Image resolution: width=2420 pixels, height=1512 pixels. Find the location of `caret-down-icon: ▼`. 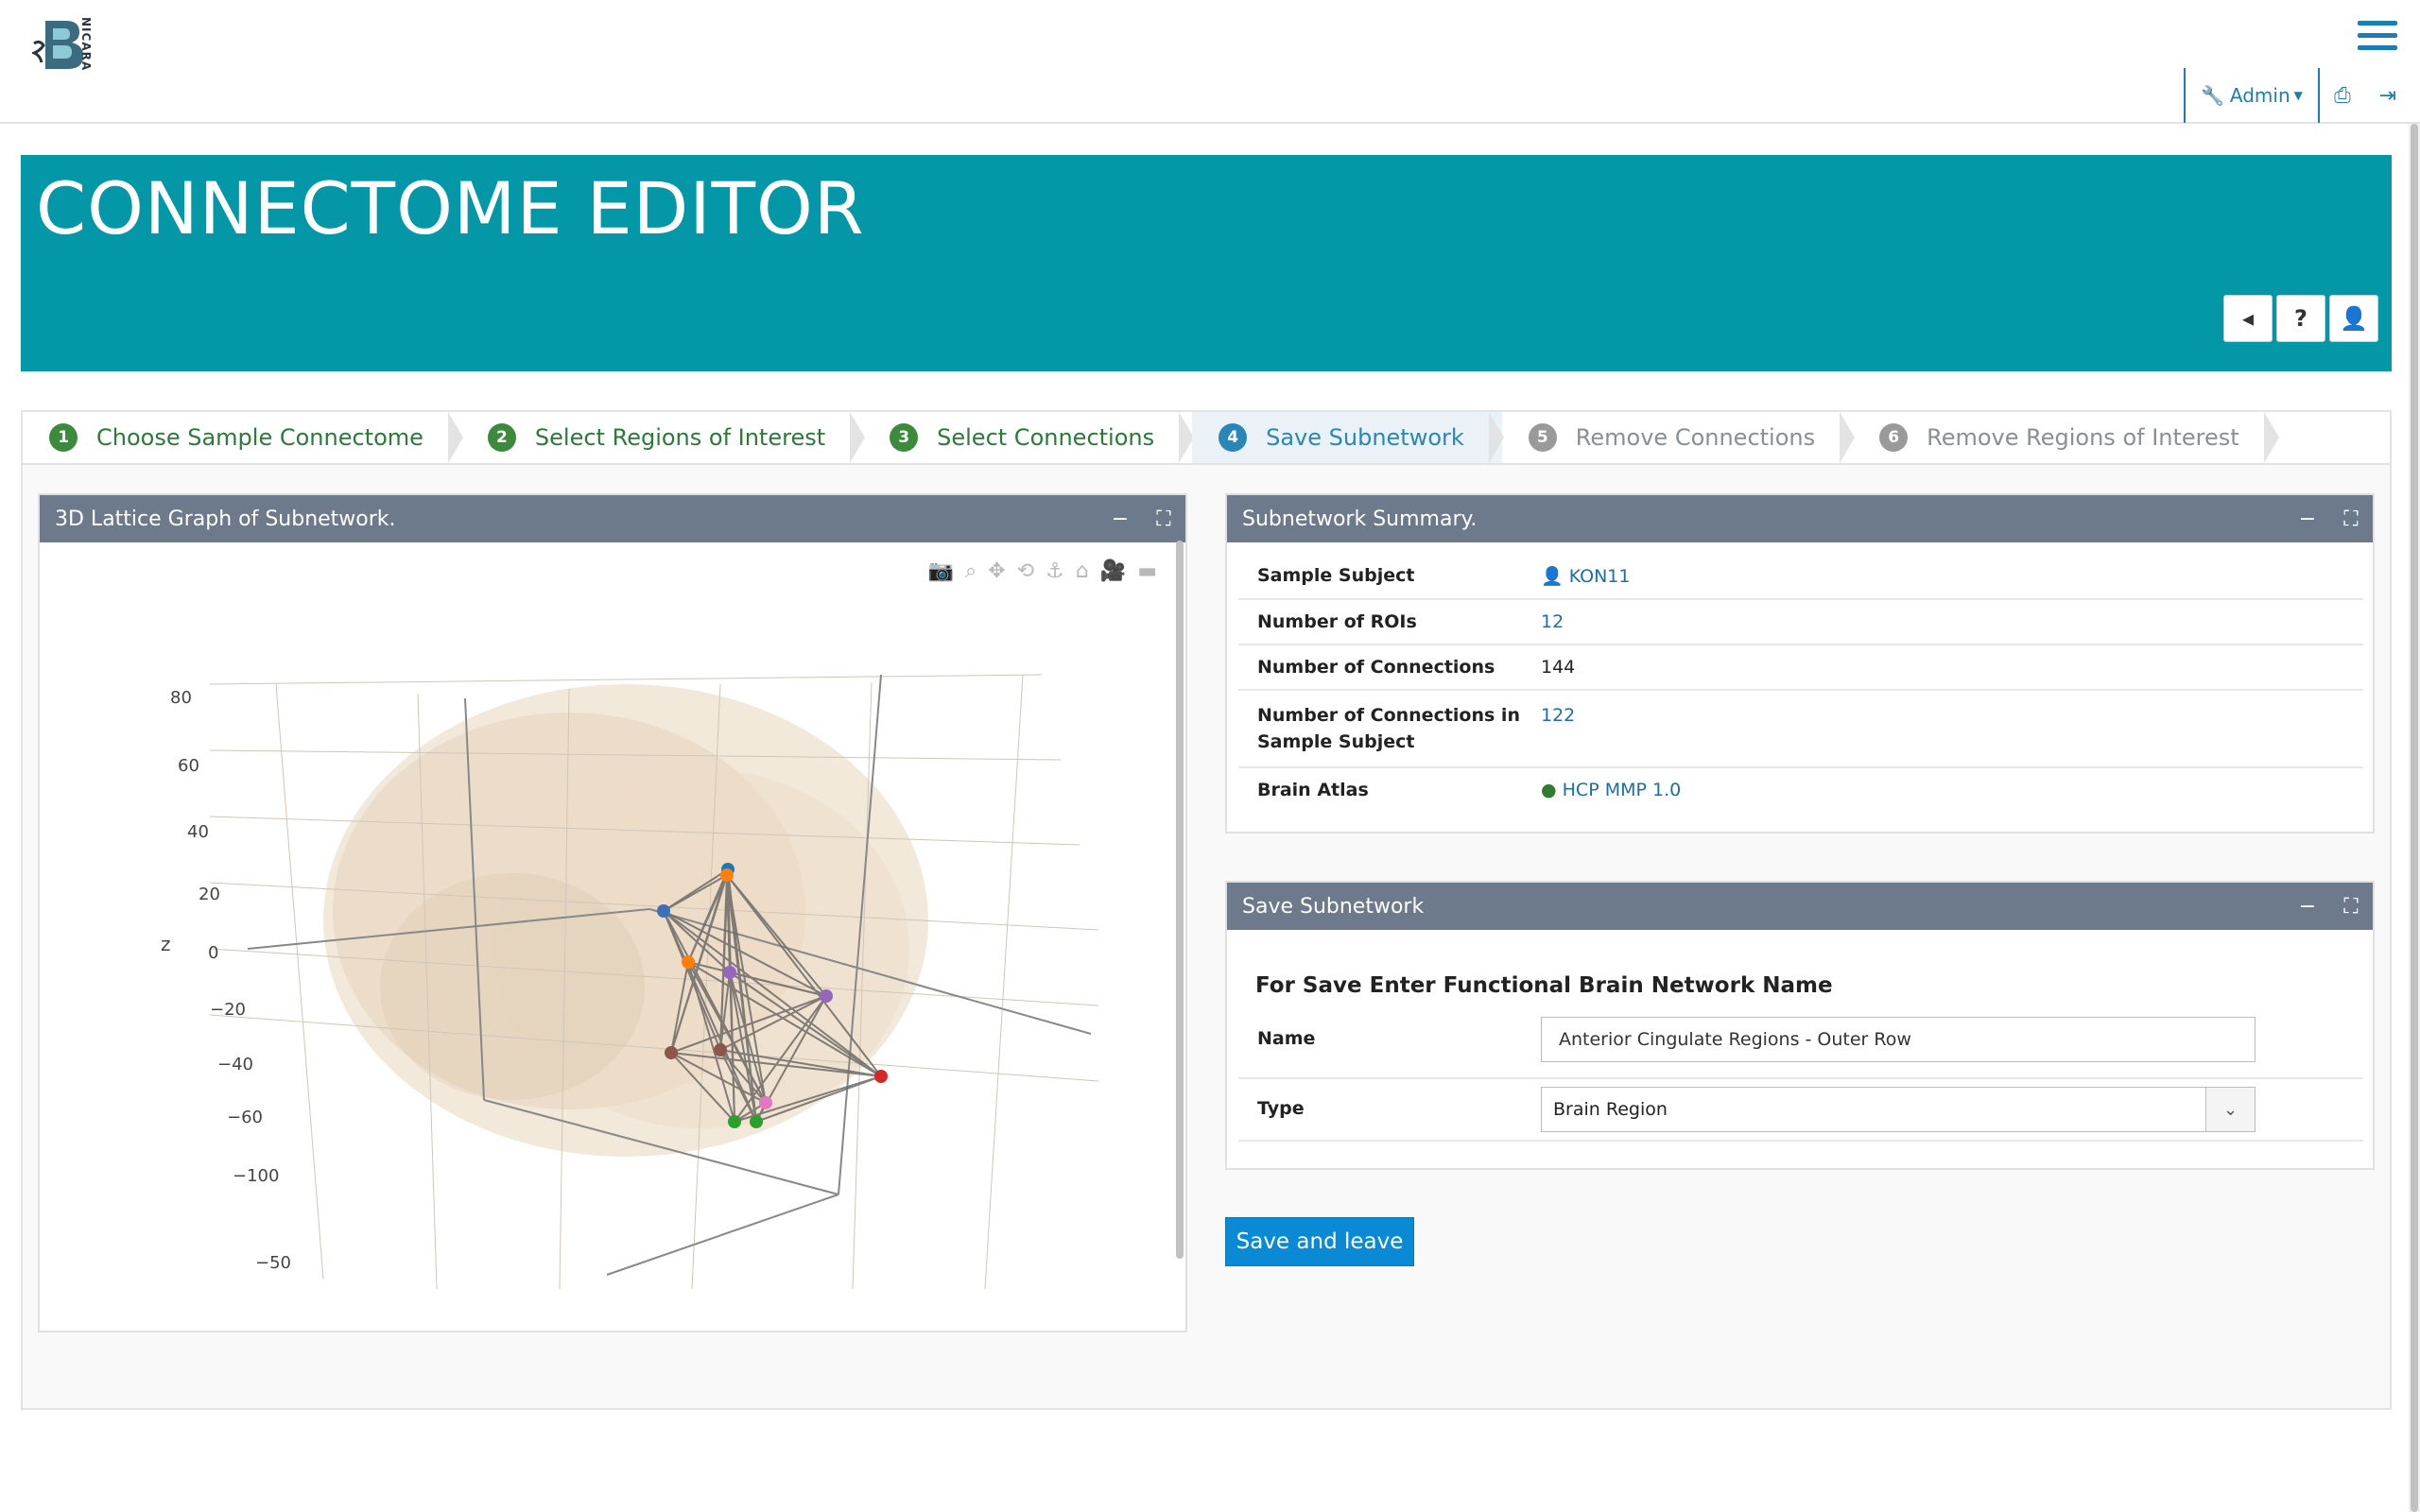

caret-down-icon: ▼ is located at coordinates (2298, 95).